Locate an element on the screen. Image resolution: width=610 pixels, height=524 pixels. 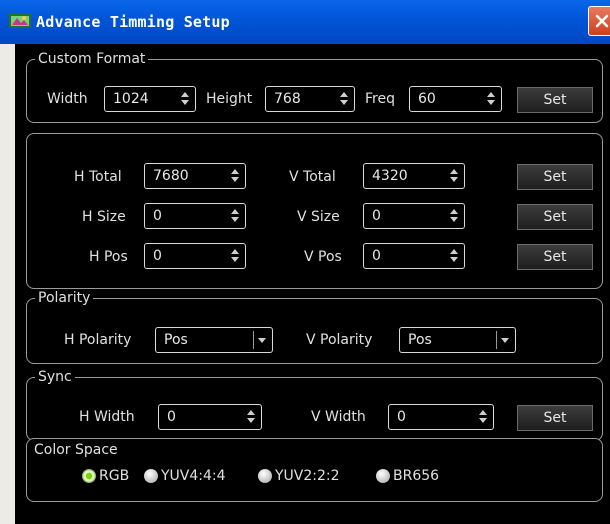
h-pos-spinbox: 0 is located at coordinates (195, 256).